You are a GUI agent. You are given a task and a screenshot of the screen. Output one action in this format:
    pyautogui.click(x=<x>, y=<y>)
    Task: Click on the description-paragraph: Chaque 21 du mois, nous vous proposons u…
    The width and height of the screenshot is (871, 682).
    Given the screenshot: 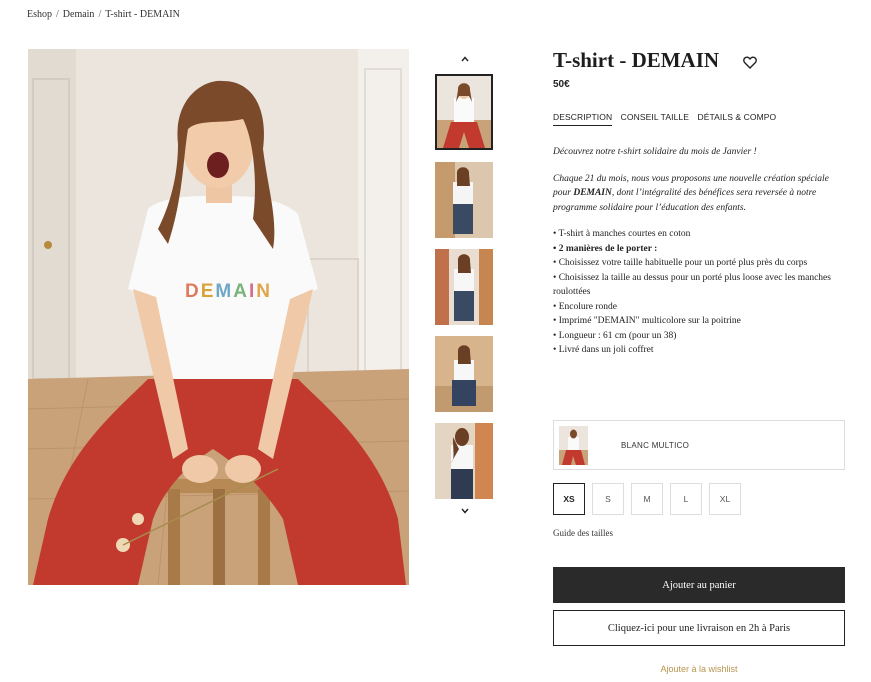 What is the action you would take?
    pyautogui.click(x=698, y=194)
    